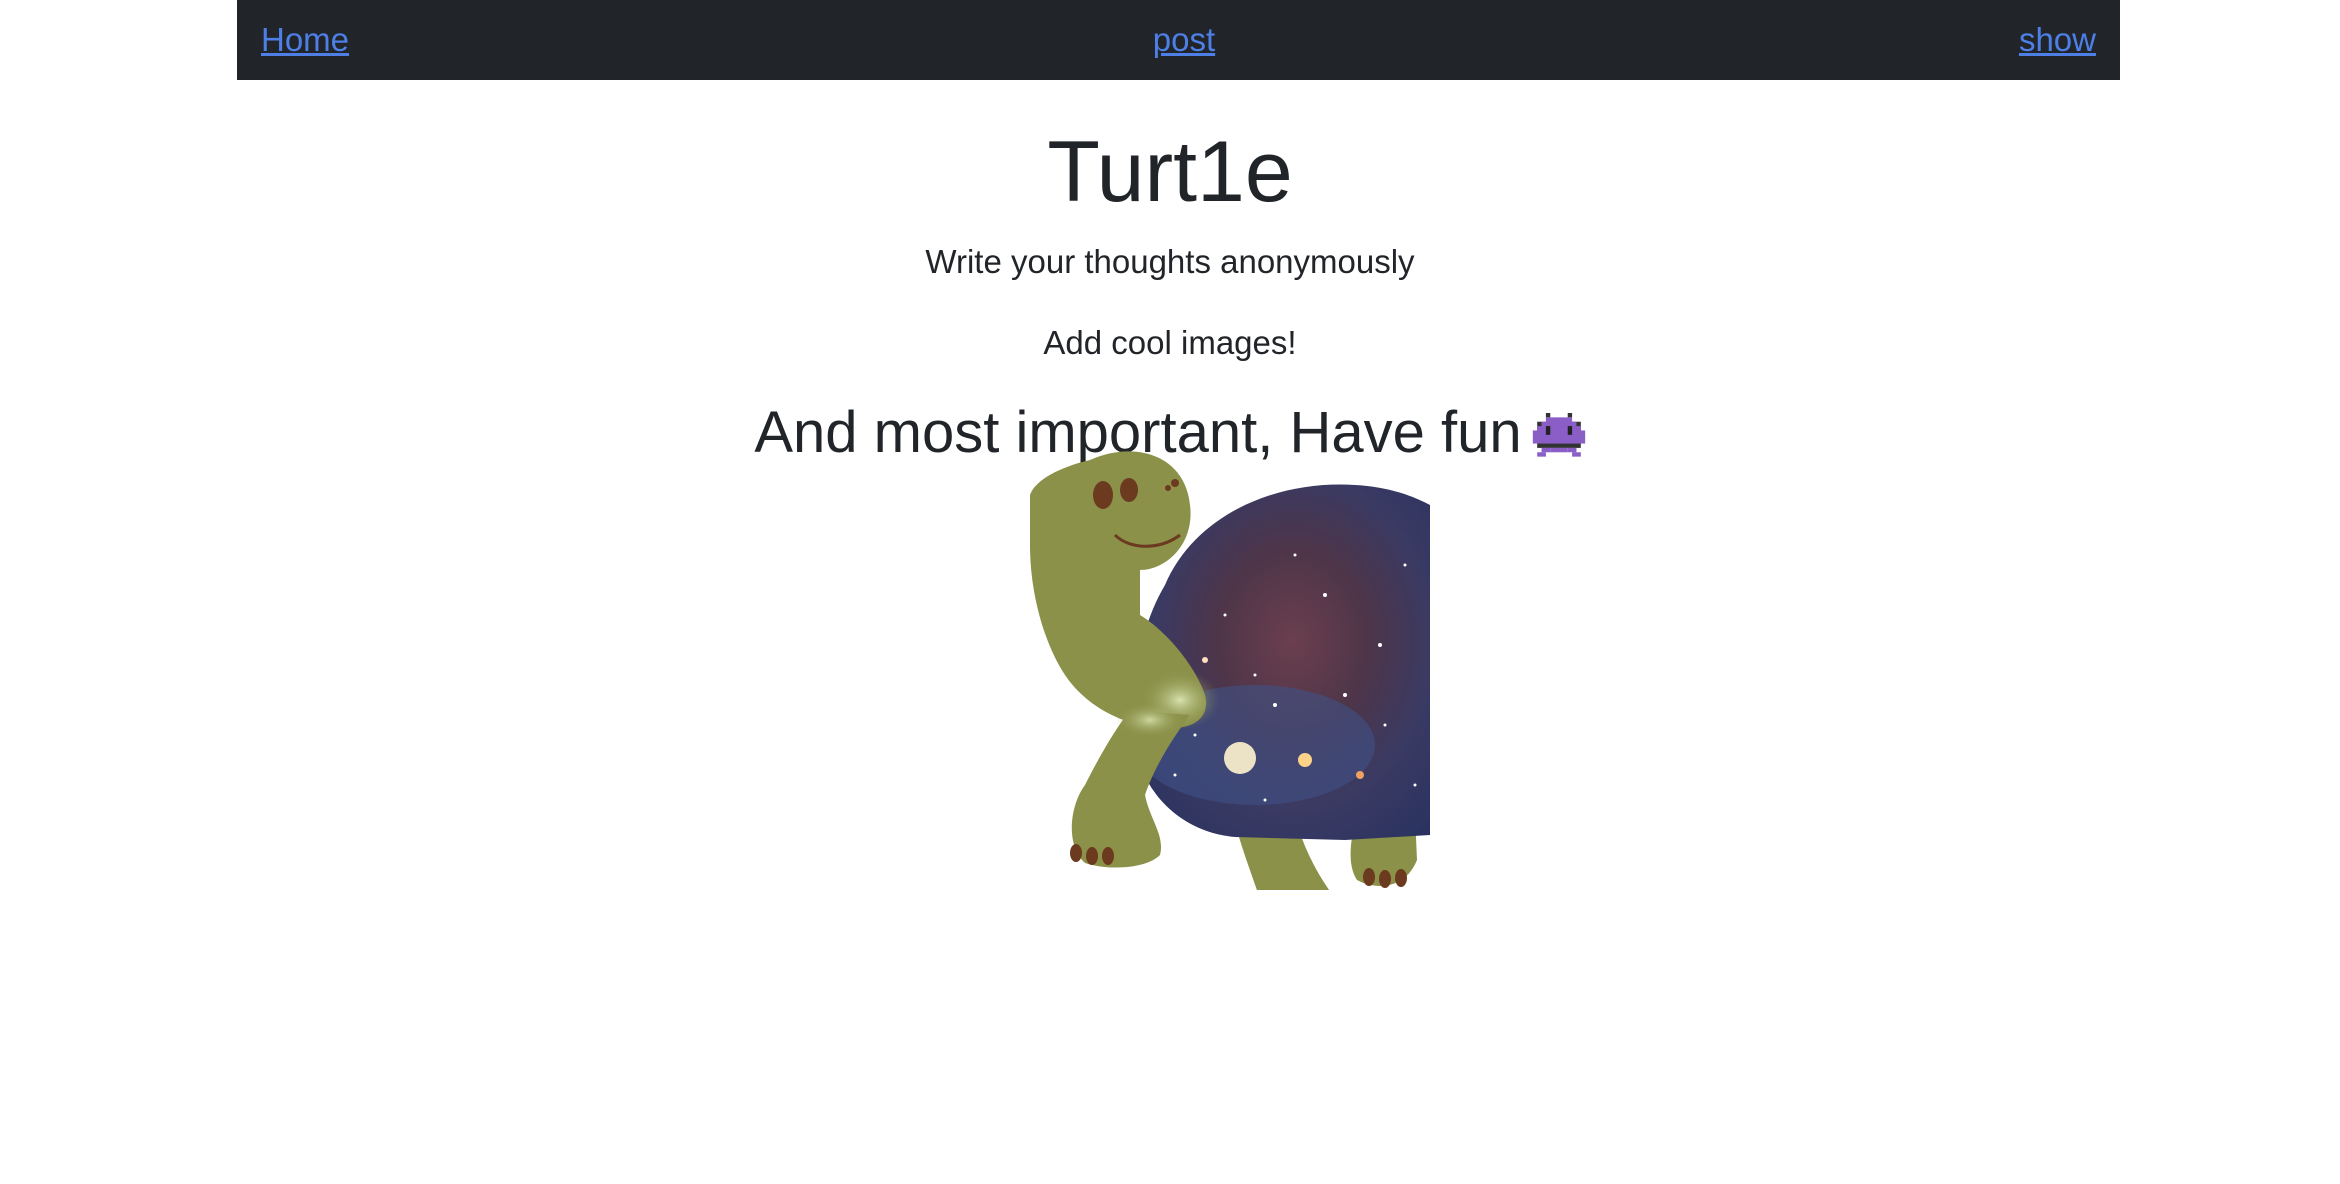  Describe the element at coordinates (1558, 434) in the screenshot. I see `alien-monster-icon` at that location.